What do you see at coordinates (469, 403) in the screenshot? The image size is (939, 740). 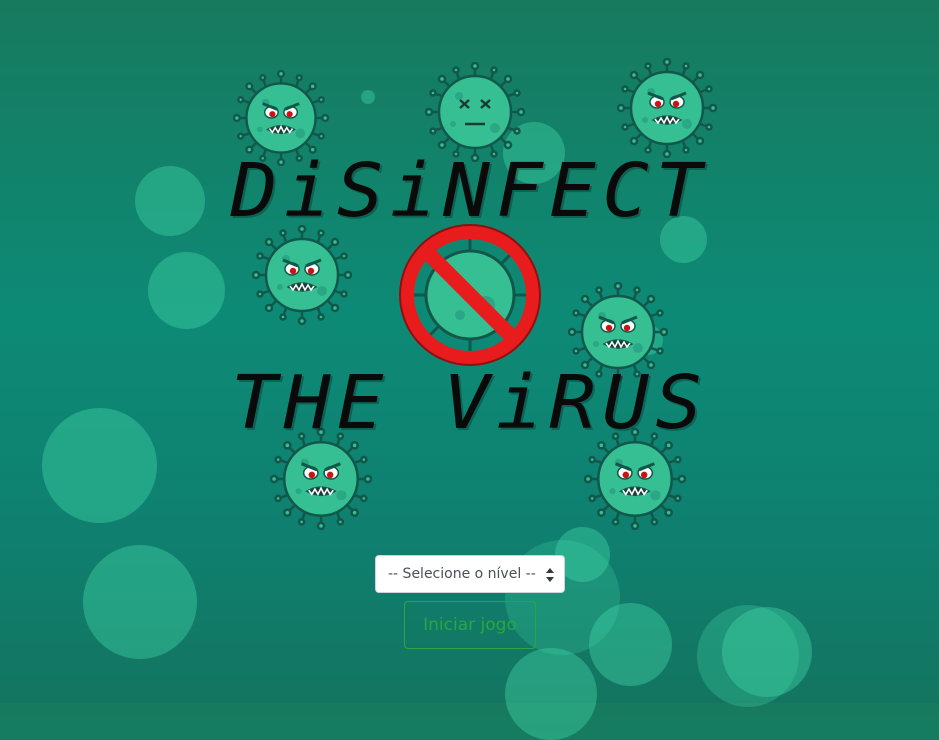 I see `game-title-line-2: THE ViRUS` at bounding box center [469, 403].